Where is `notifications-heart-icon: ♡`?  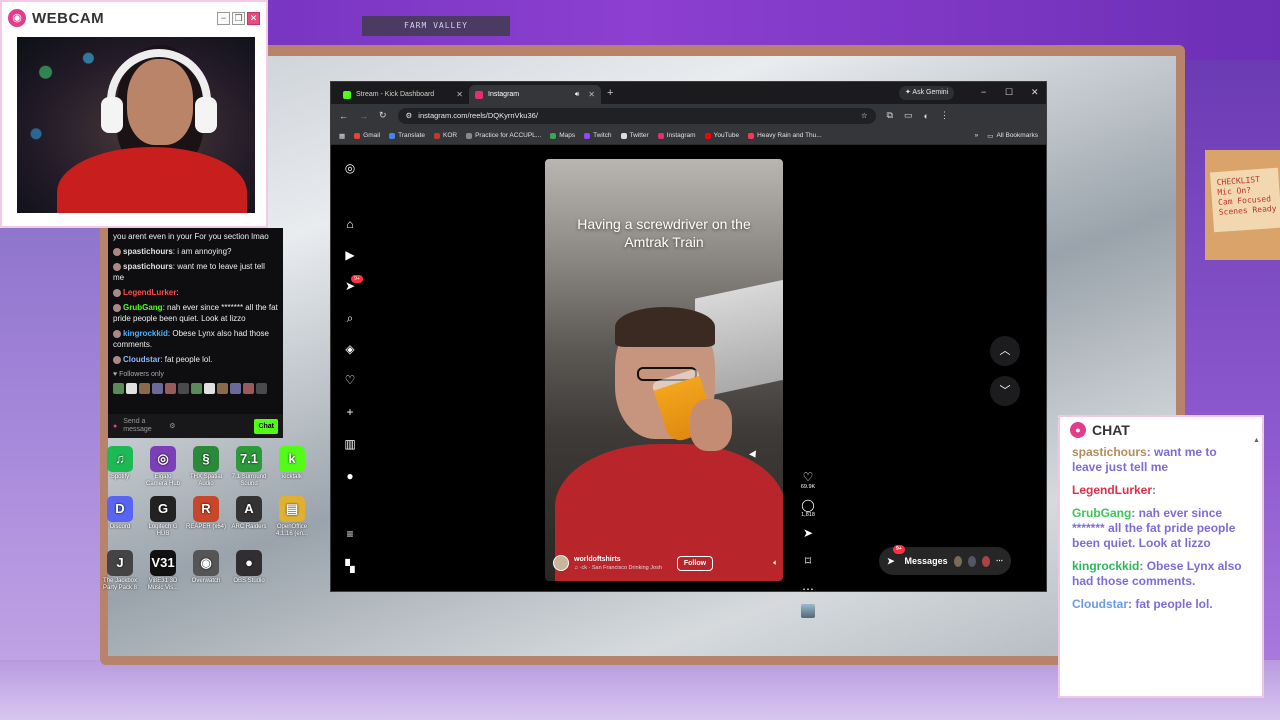 notifications-heart-icon: ♡ is located at coordinates (350, 380).